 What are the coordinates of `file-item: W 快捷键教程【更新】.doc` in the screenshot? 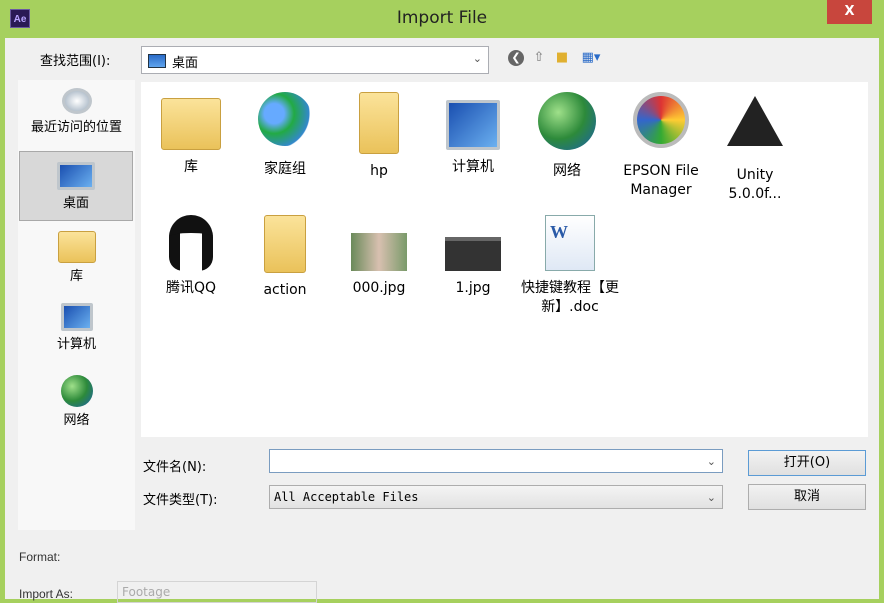 It's located at (570, 266).